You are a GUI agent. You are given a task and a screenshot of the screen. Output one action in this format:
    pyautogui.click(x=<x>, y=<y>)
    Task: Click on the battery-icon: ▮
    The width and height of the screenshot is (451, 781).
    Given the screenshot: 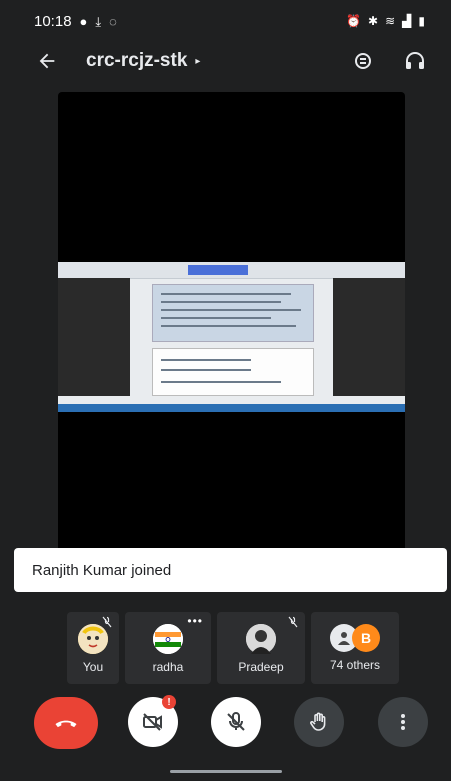 What is the action you would take?
    pyautogui.click(x=421, y=21)
    